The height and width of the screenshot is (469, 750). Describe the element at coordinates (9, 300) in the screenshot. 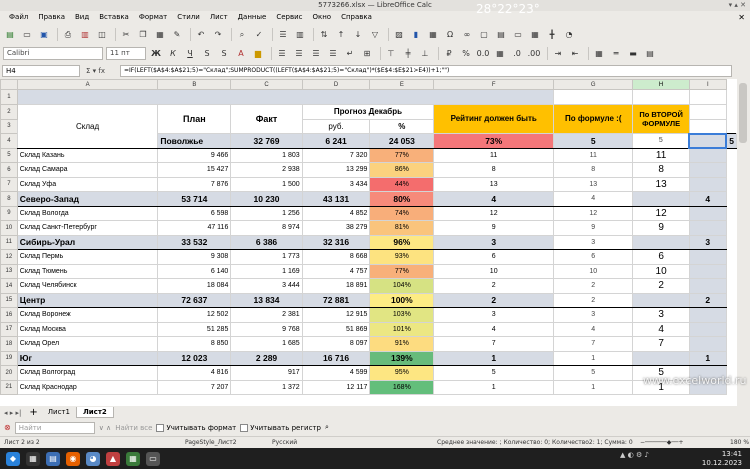

I see `row-header: 15` at that location.